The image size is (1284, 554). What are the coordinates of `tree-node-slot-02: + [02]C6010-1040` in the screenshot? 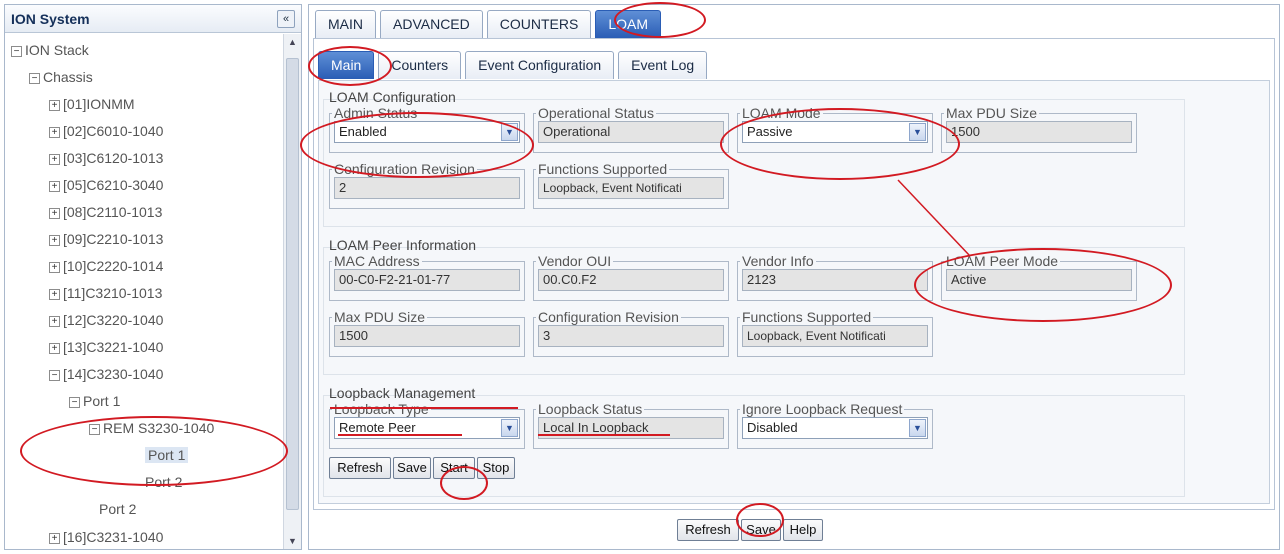 It's located at (106, 131).